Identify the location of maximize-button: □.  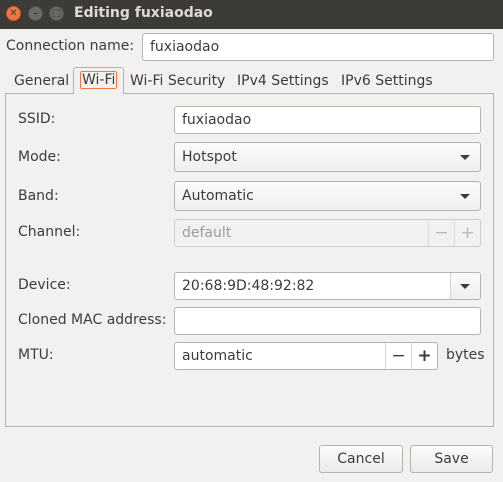
(56, 13).